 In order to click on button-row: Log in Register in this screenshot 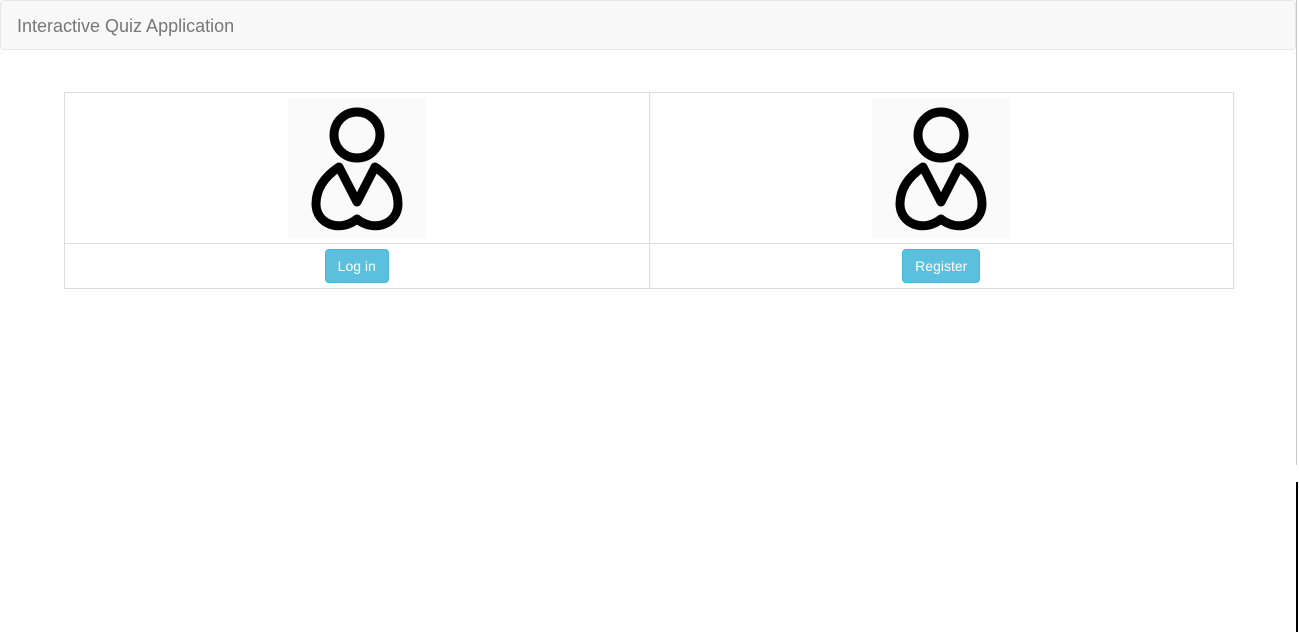, I will do `click(649, 266)`.